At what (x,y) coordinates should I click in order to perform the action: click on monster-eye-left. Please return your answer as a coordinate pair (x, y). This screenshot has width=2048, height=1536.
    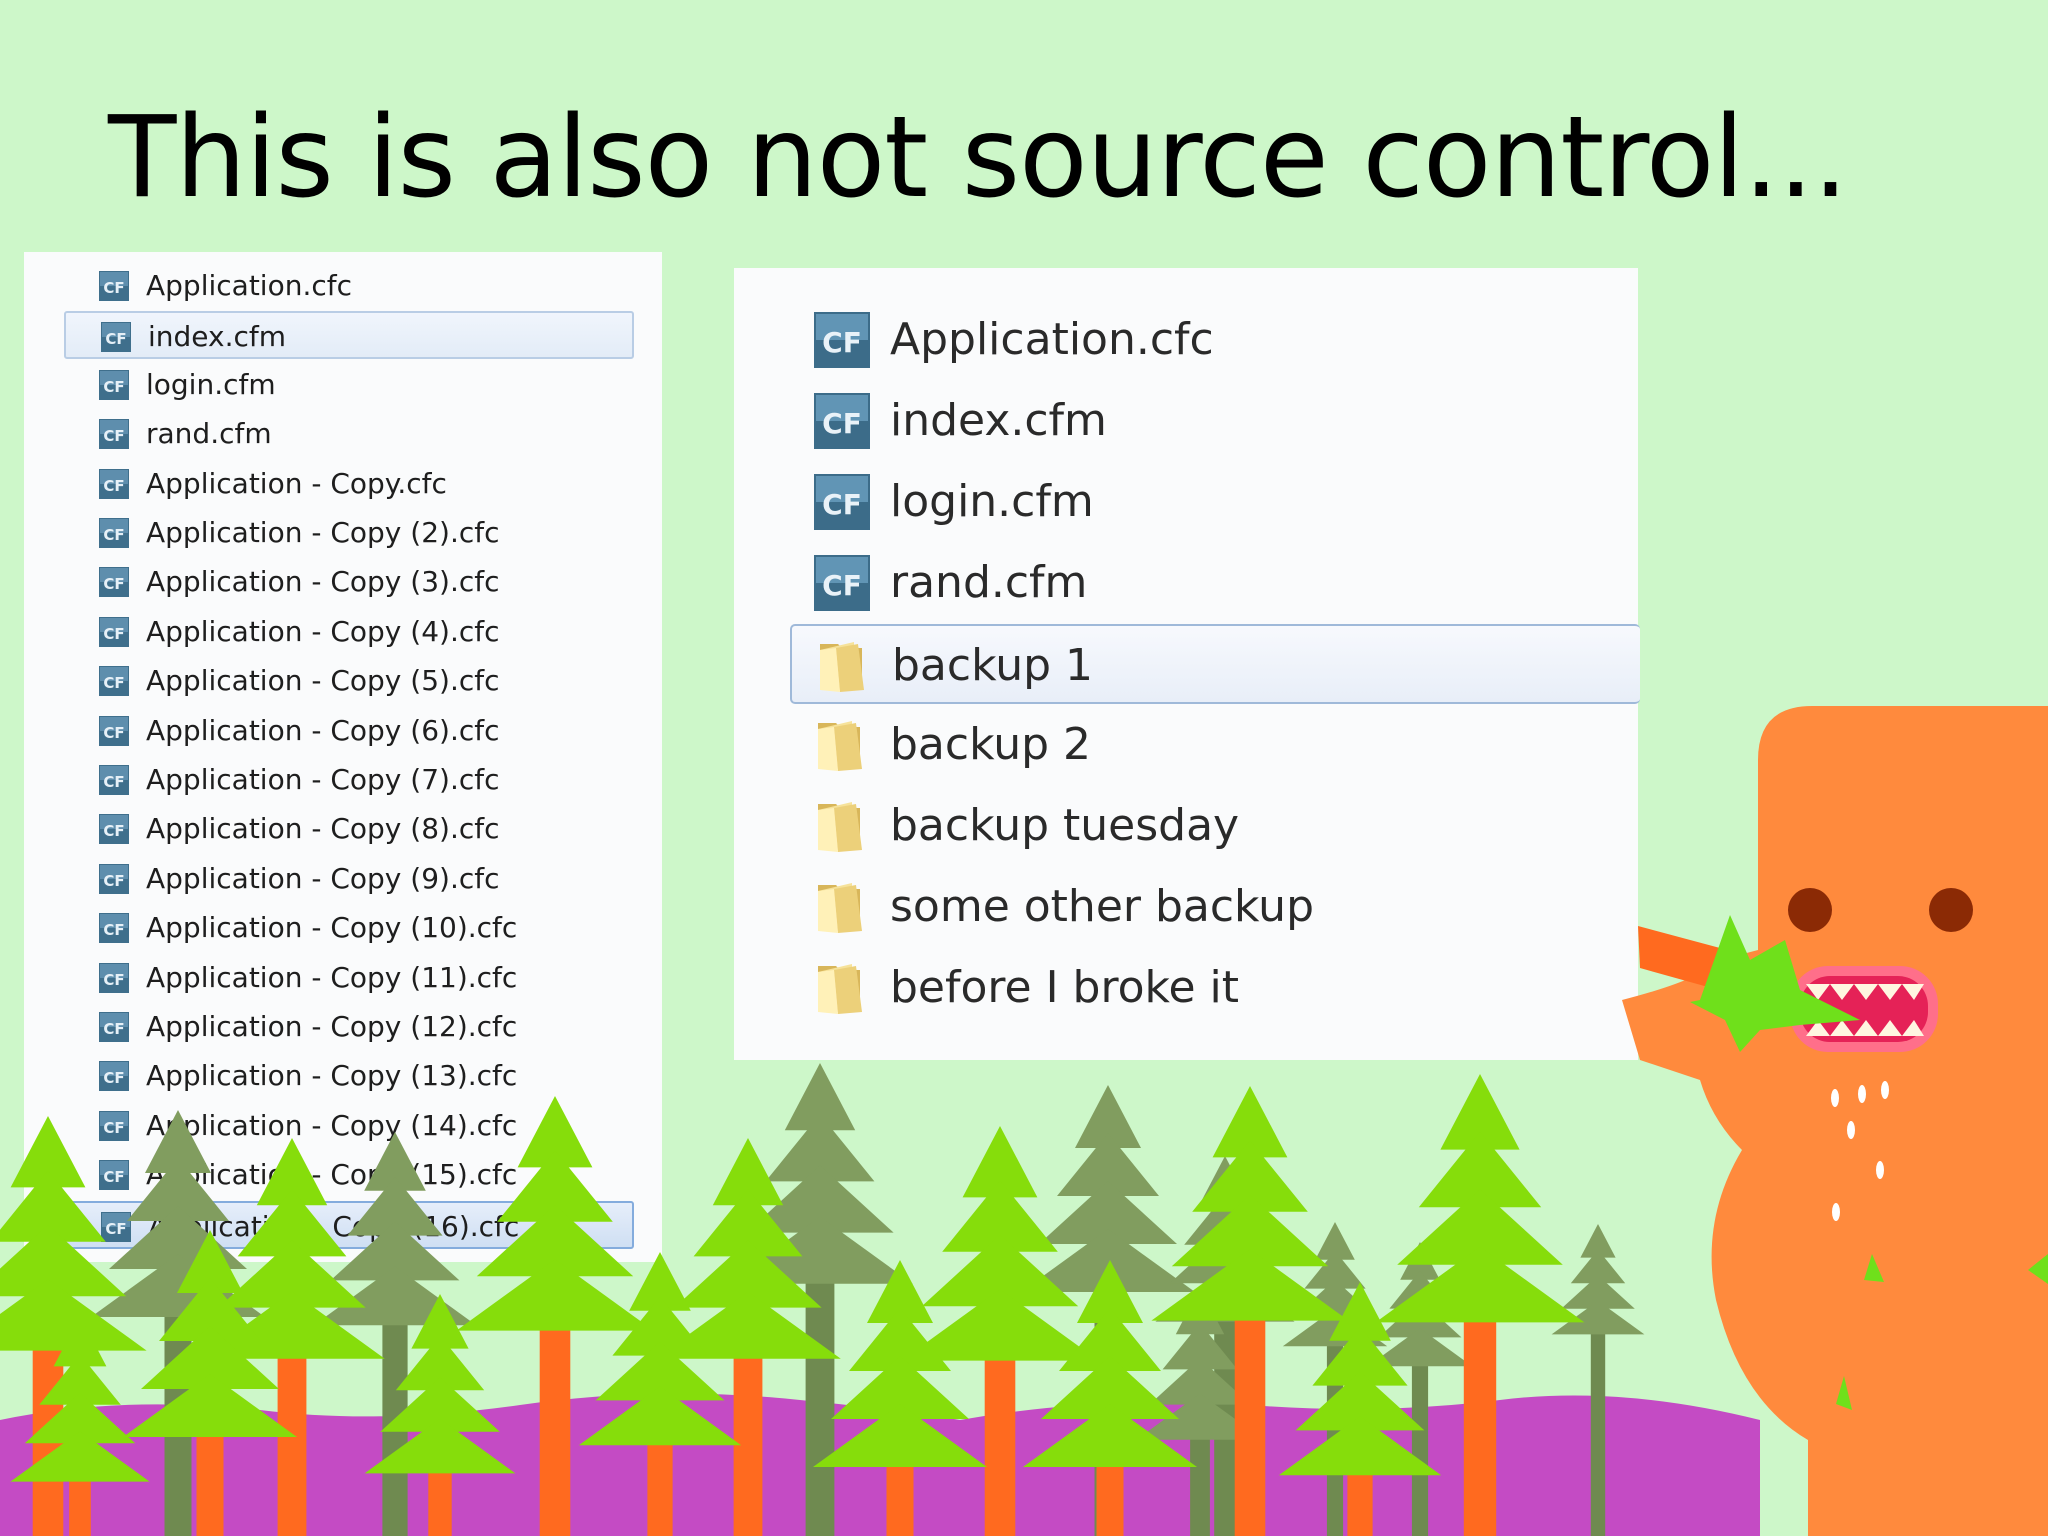
    Looking at the image, I should click on (1810, 910).